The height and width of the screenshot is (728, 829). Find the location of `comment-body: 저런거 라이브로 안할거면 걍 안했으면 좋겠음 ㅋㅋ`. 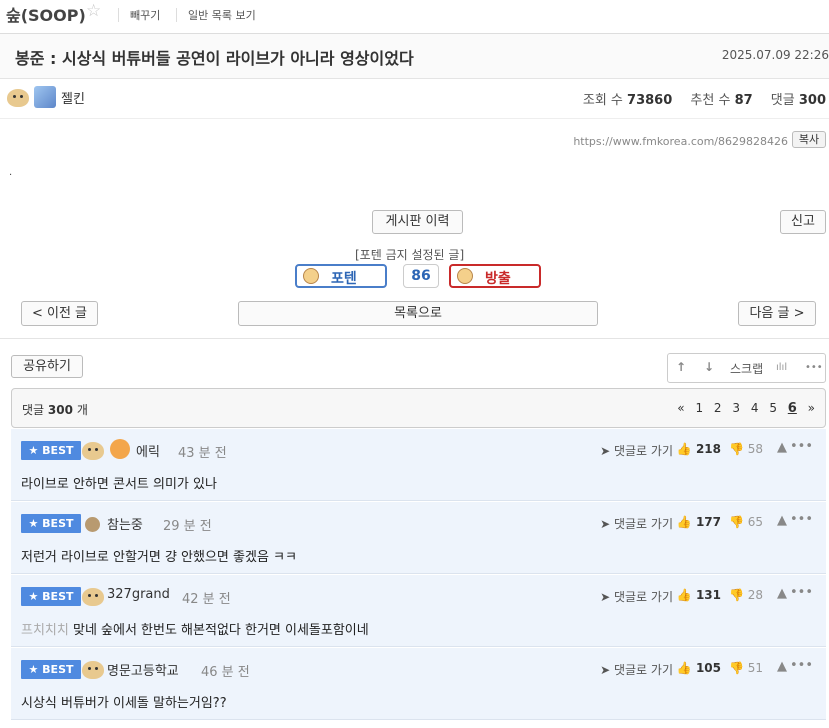

comment-body: 저런거 라이브로 안할거면 걍 안했으면 좋겠음 ㅋㅋ is located at coordinates (159, 557).